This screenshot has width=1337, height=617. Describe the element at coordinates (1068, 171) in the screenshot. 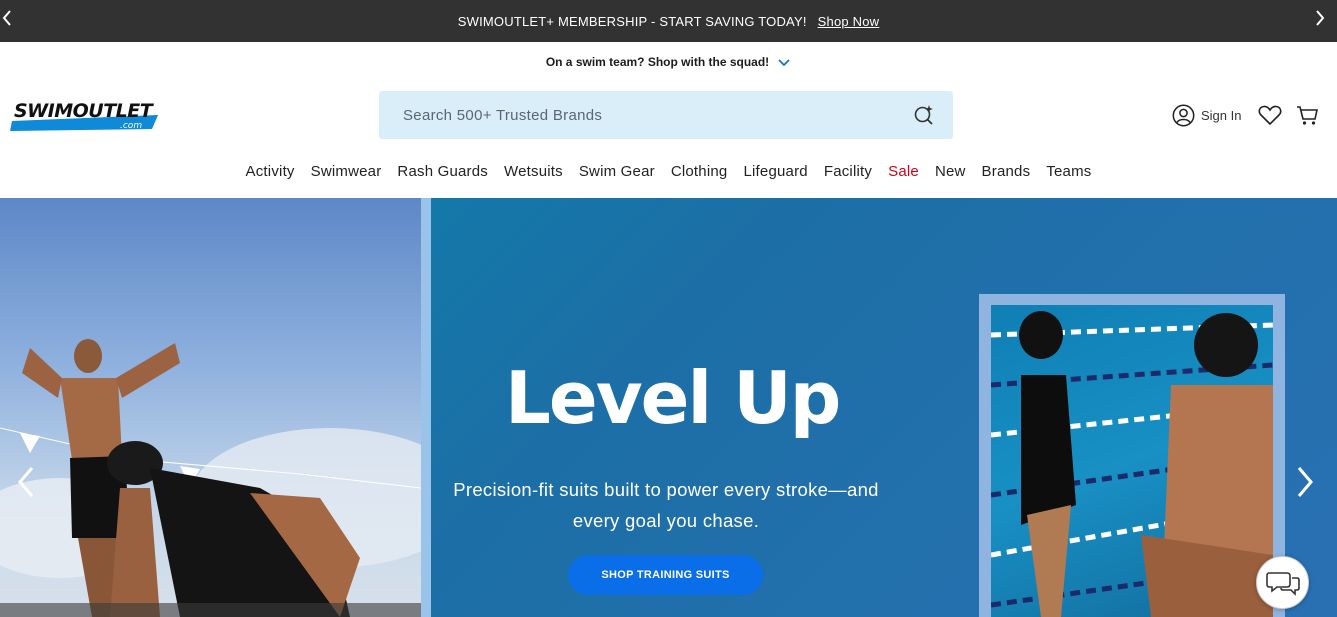

I see `nav-item-teams: Teams` at that location.